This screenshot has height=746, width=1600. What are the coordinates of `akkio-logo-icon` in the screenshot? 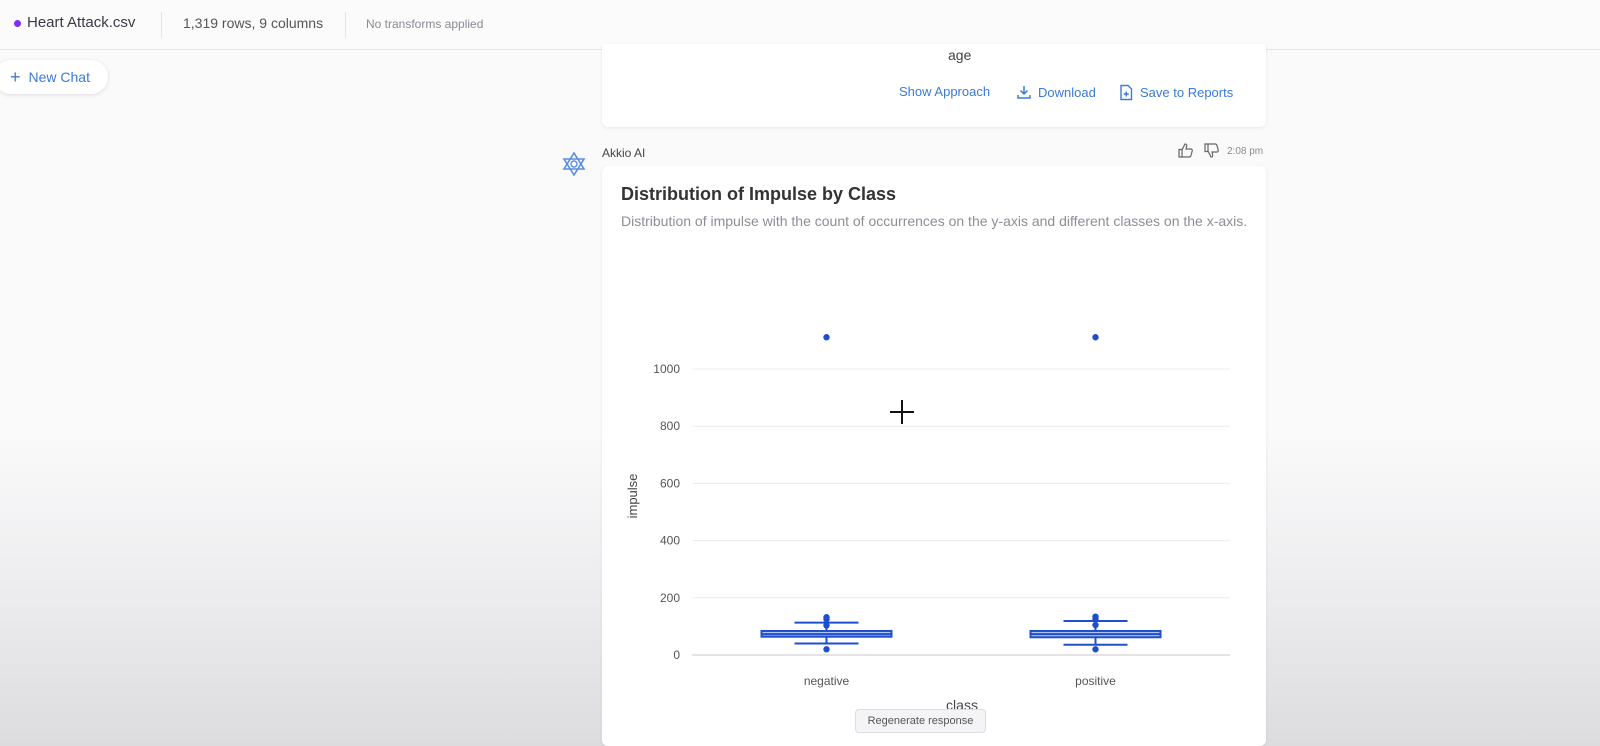 It's located at (574, 164).